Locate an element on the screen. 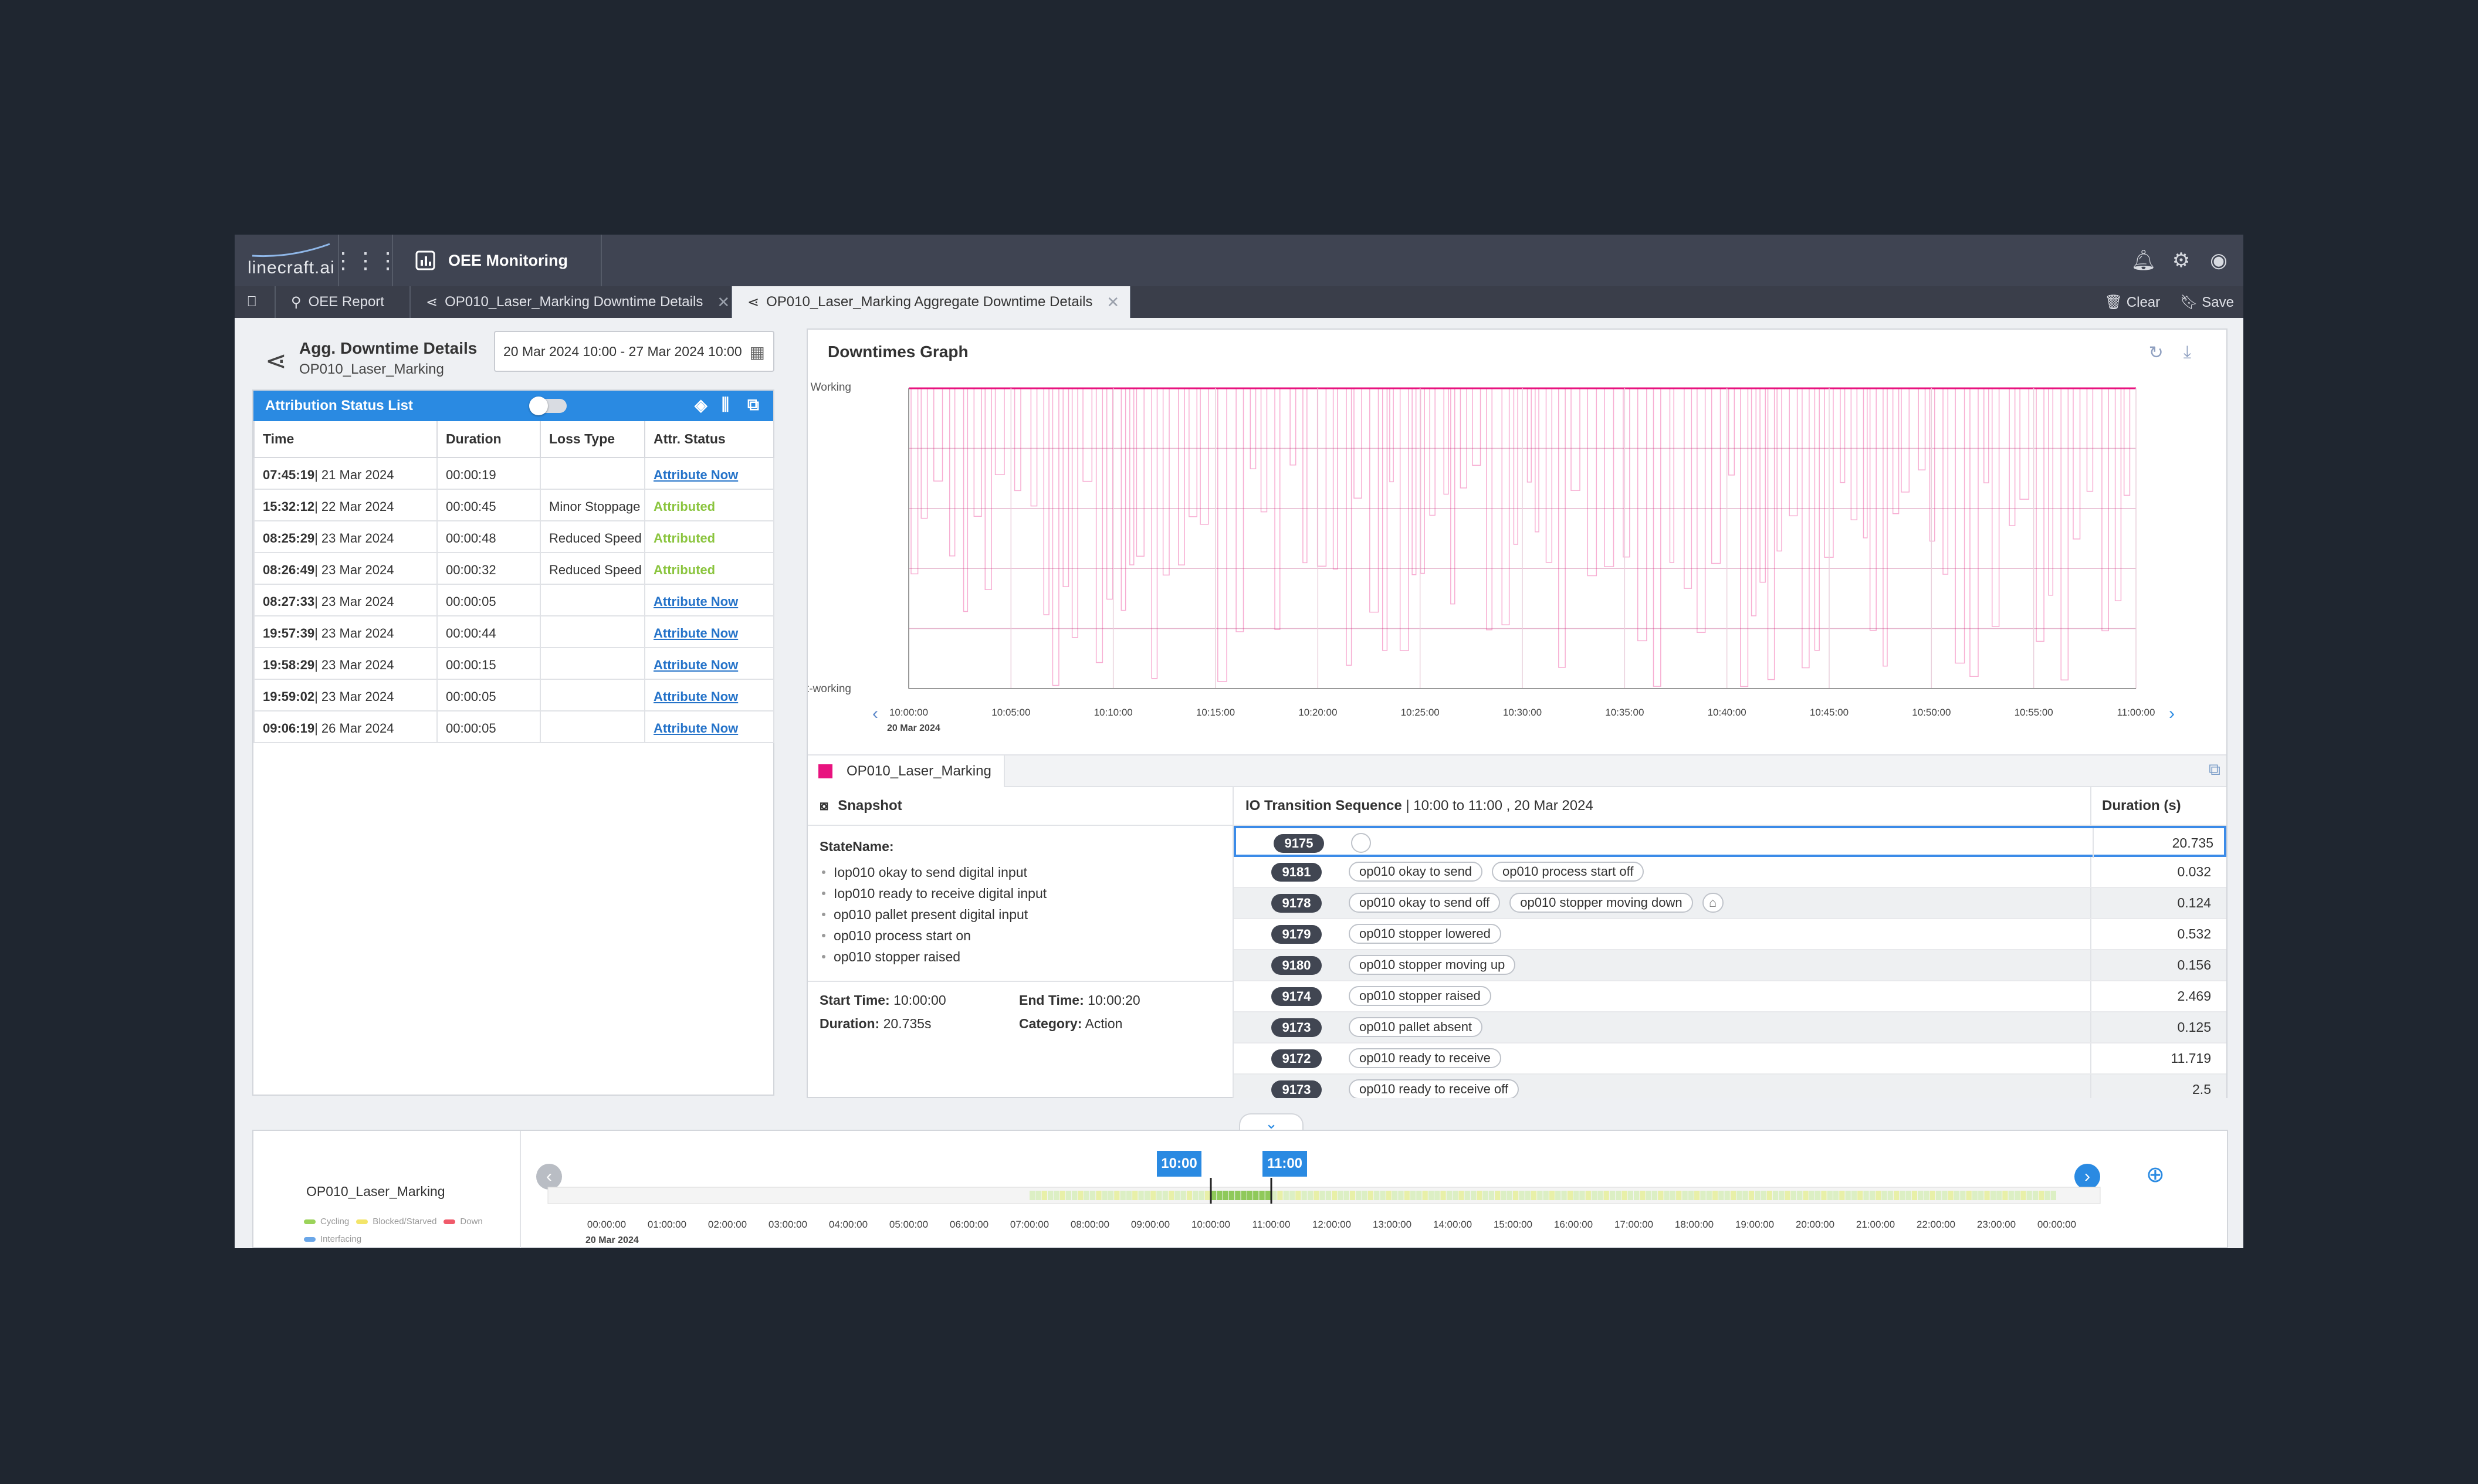 The height and width of the screenshot is (1484, 2478). user-profile-icon: ◉ is located at coordinates (2219, 261).